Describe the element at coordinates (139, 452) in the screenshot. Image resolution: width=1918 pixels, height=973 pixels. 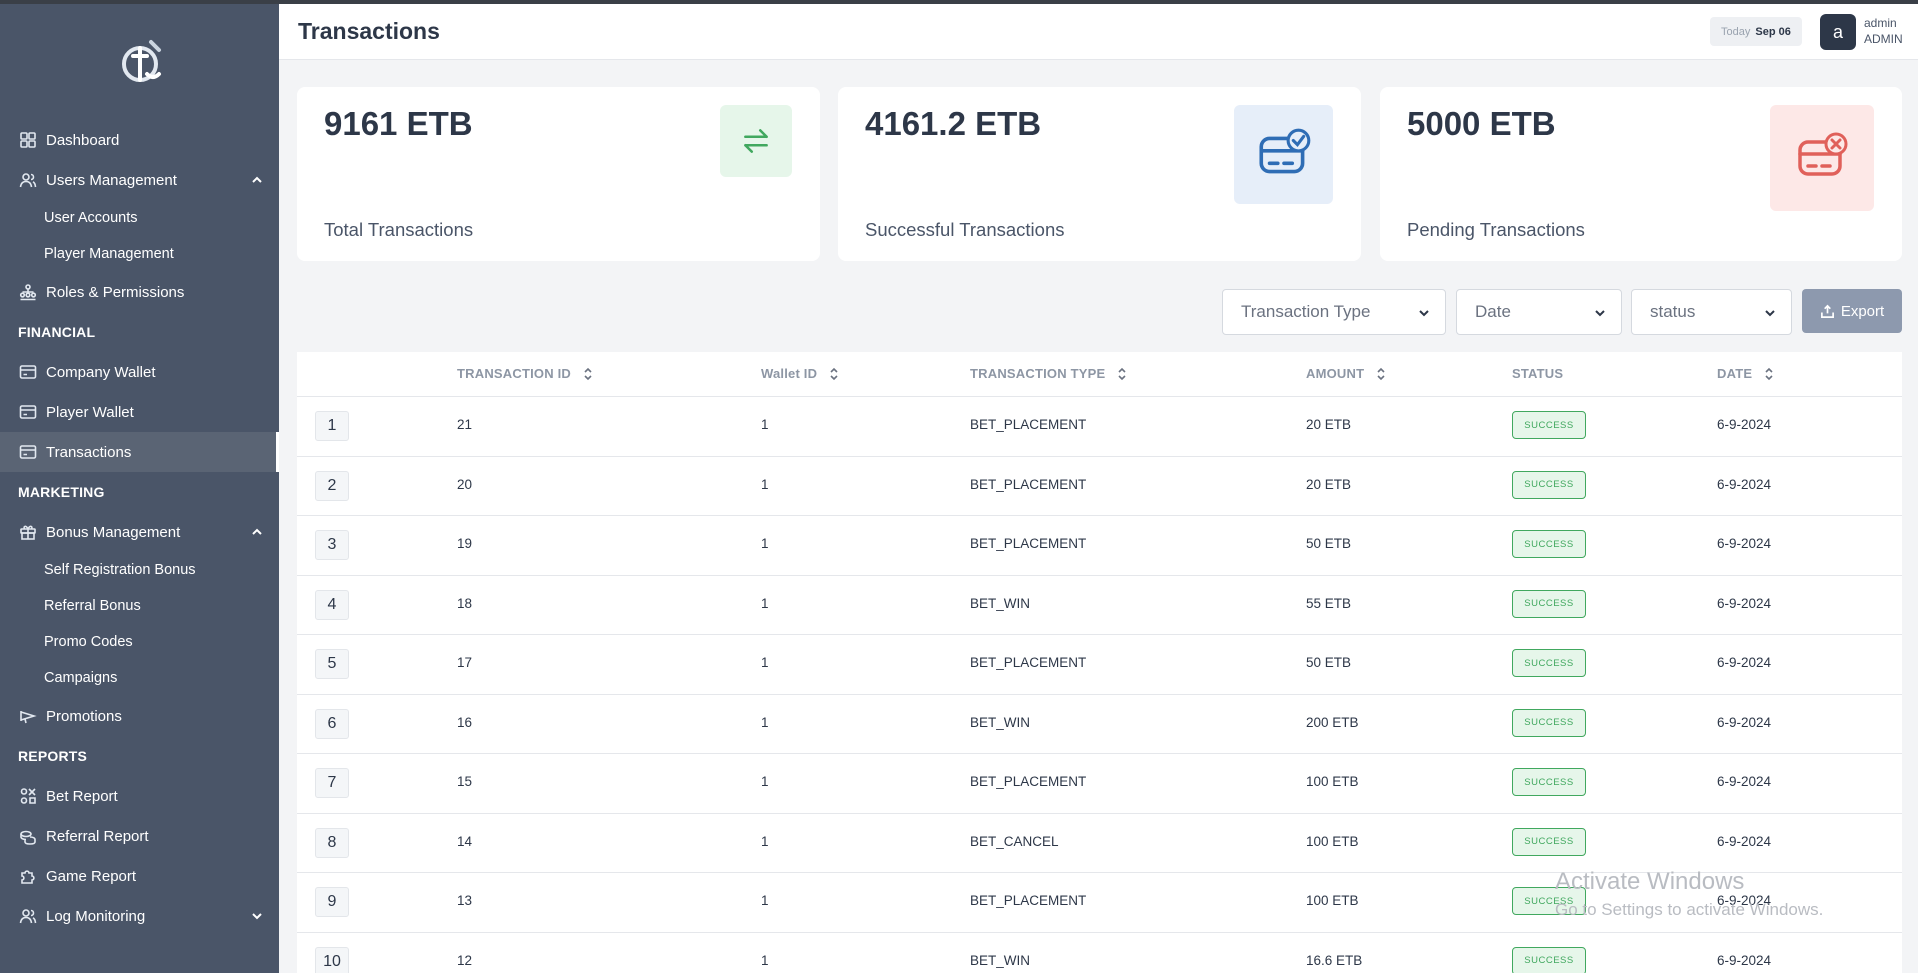
I see `sidebar-item-transactions: Transactions` at that location.